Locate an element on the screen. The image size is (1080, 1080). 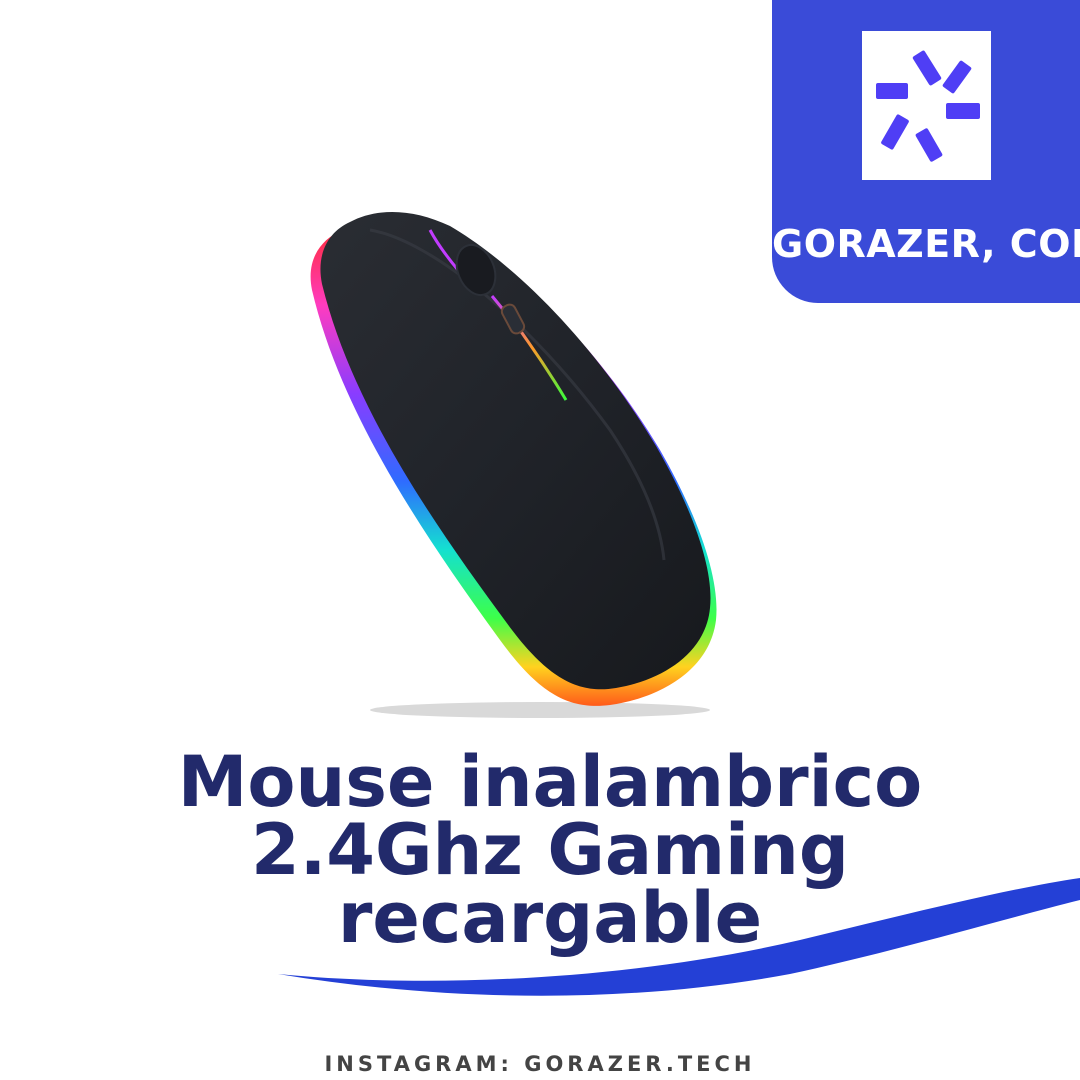
brand-panel: GORAZER, CORP is located at coordinates (926, 151).